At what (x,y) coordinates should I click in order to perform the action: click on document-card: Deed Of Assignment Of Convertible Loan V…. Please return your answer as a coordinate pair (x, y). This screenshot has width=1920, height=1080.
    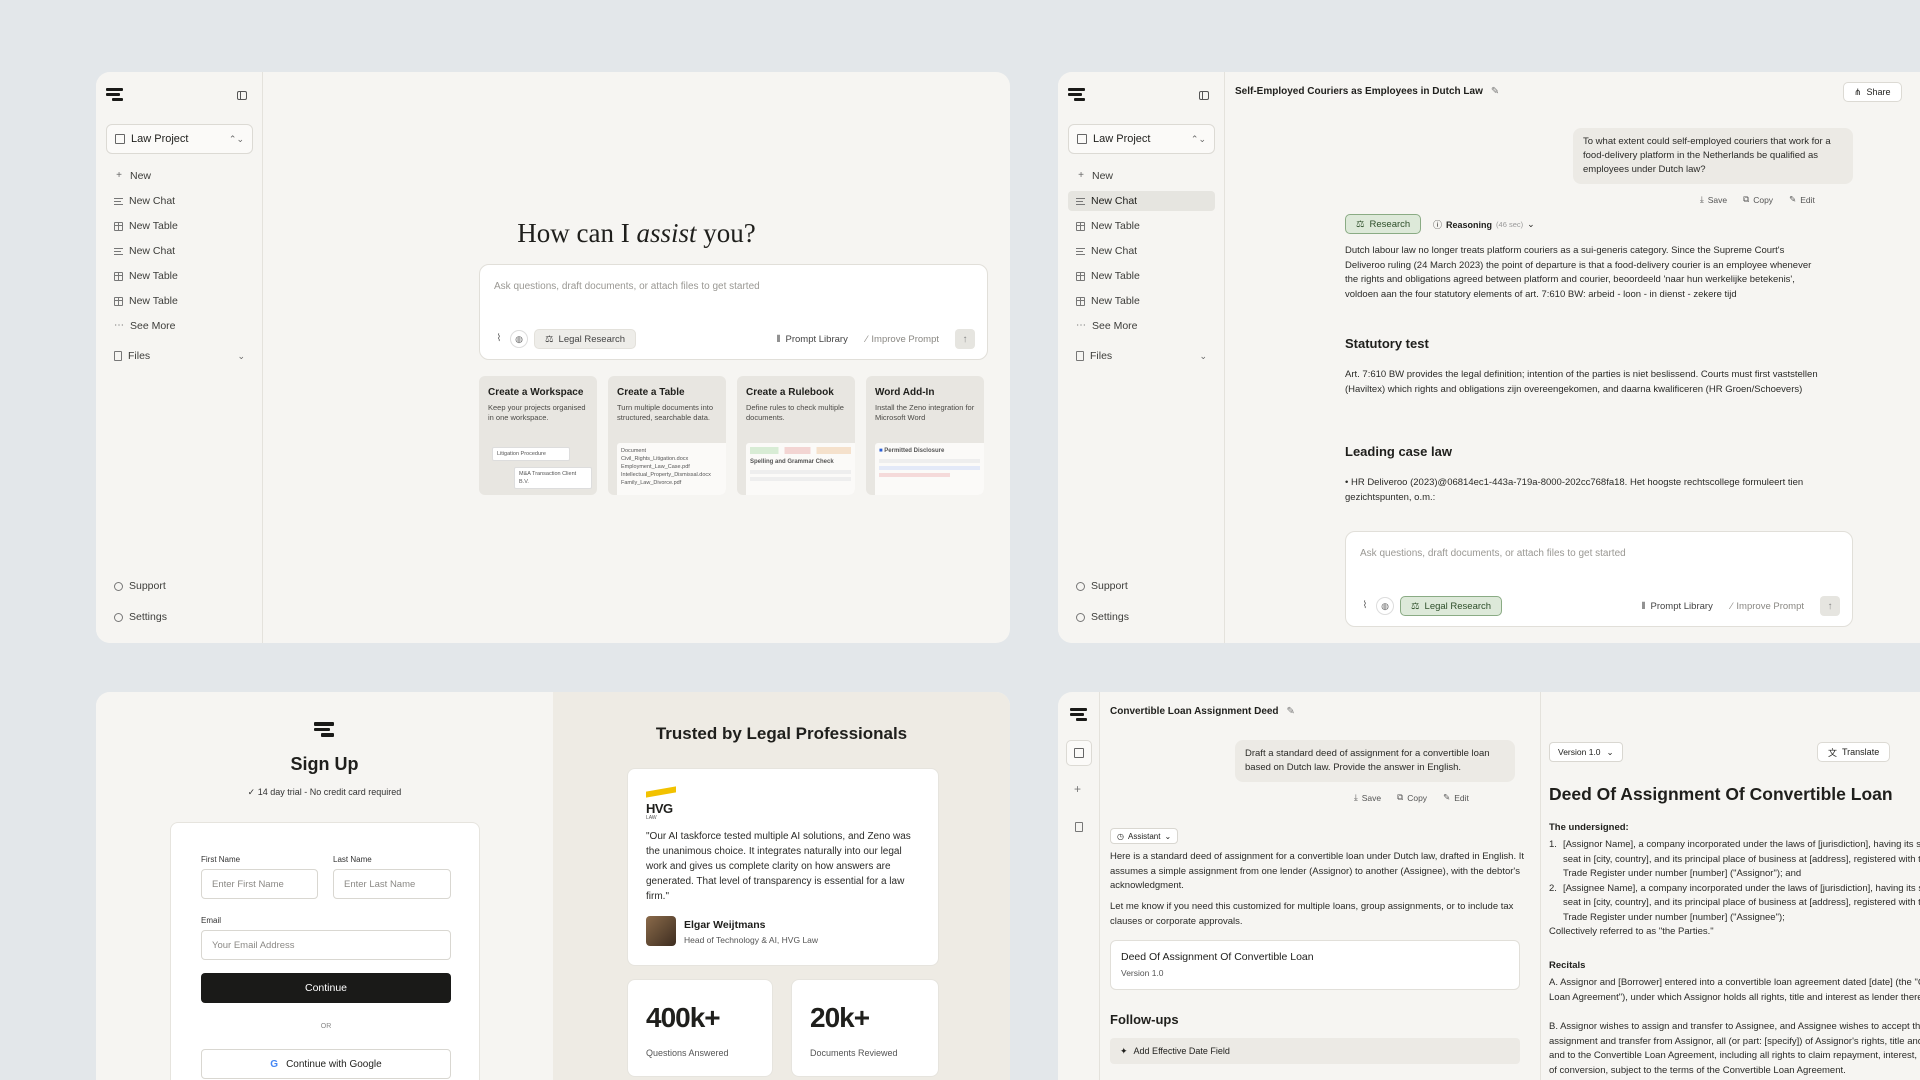
    Looking at the image, I should click on (1315, 965).